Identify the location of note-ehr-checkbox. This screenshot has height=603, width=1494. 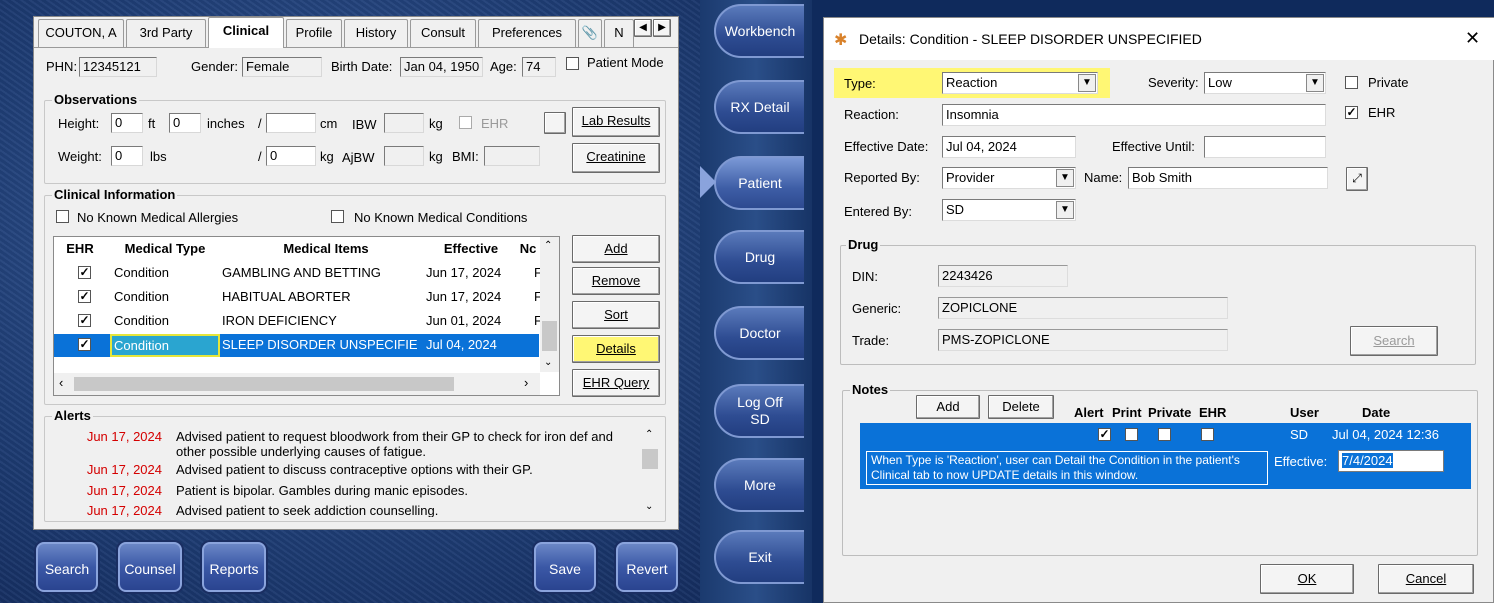
(1207, 434).